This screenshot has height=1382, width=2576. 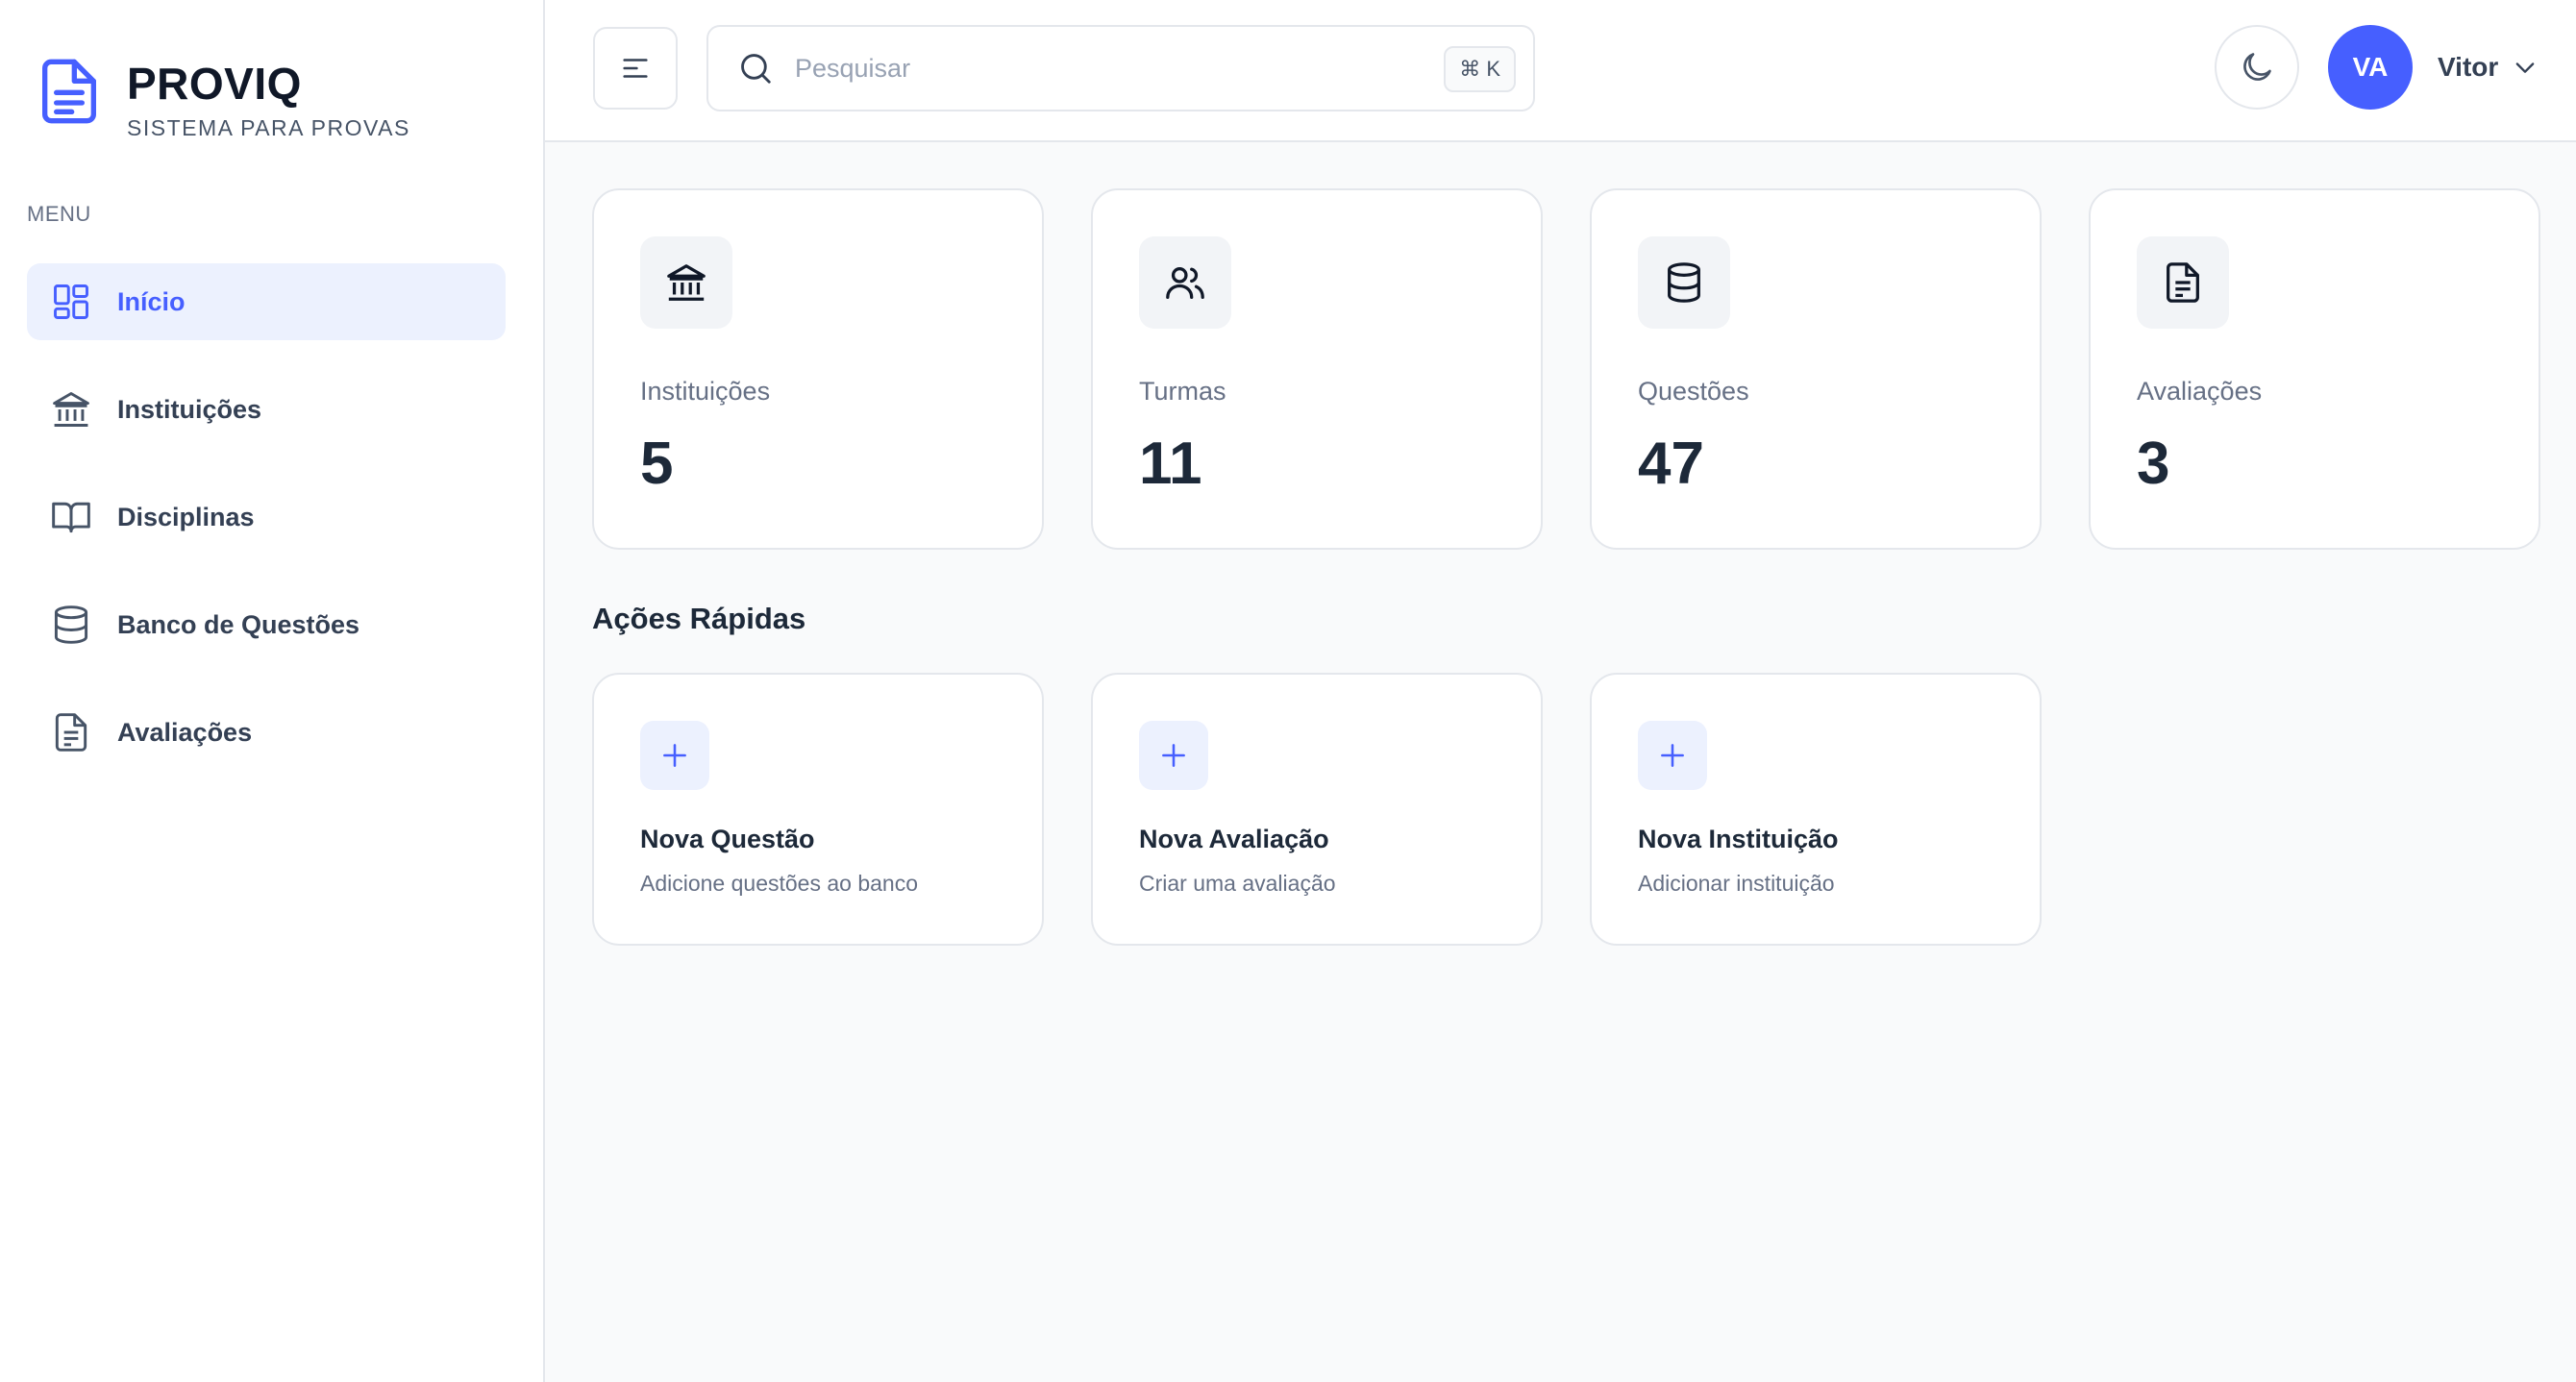 I want to click on sidebar-item-label: Início, so click(x=151, y=301).